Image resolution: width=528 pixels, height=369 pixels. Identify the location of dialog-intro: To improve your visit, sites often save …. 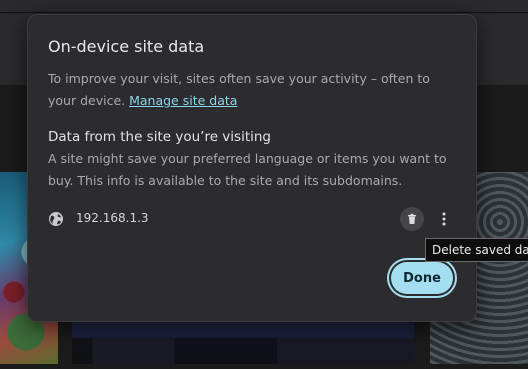
(248, 90).